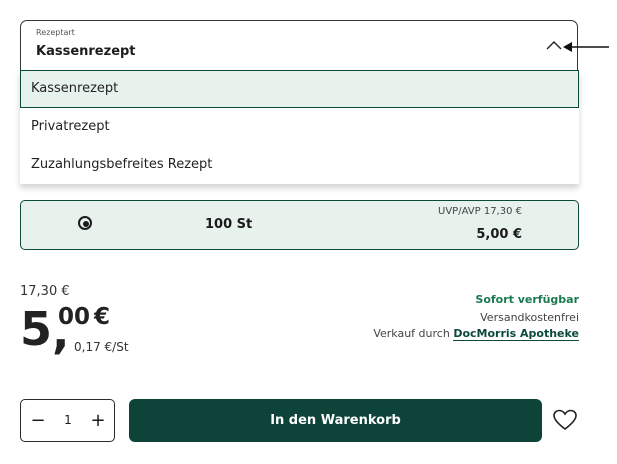 The width and height of the screenshot is (617, 464). I want to click on option-privatrezept: Privatrezept, so click(299, 127).